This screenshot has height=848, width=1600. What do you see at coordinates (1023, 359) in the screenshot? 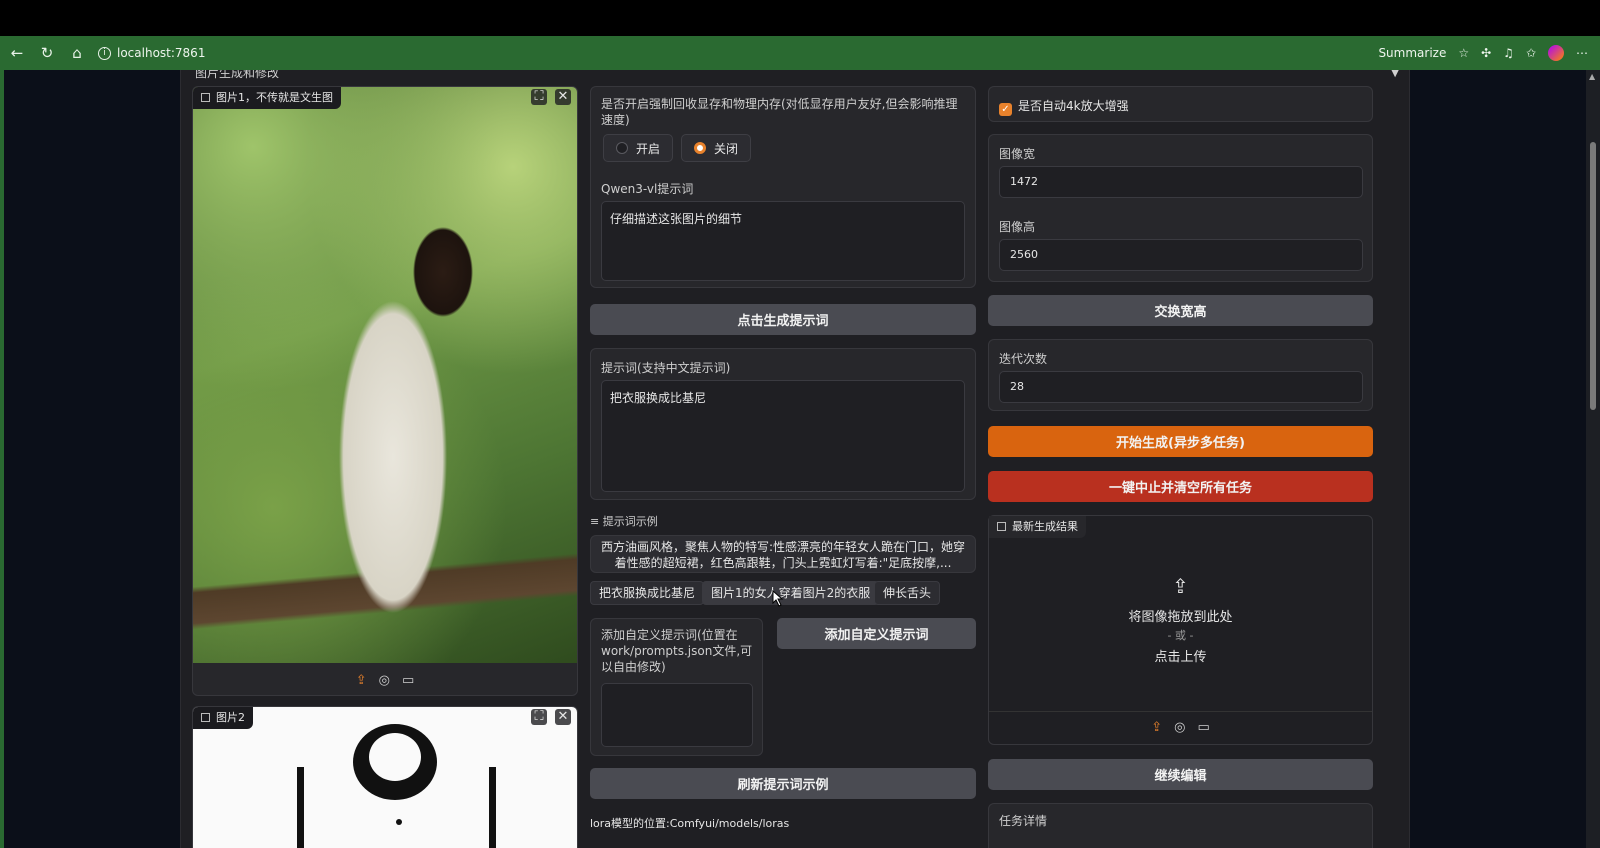
I see `steps-label: 迭代次数` at bounding box center [1023, 359].